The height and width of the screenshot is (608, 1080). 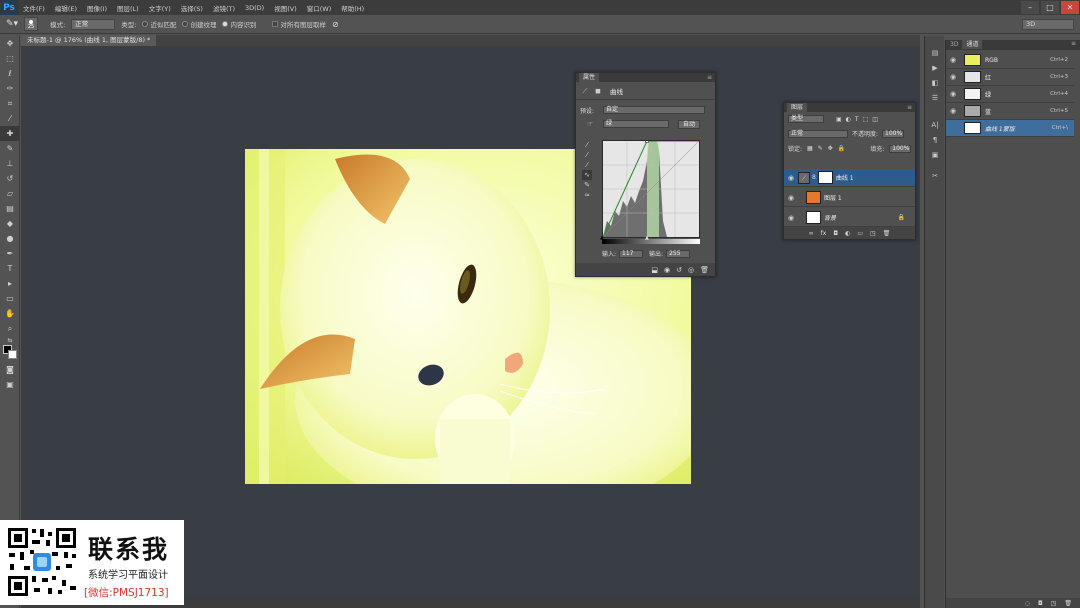 I want to click on new-layer-icon: ◳, so click(x=873, y=233).